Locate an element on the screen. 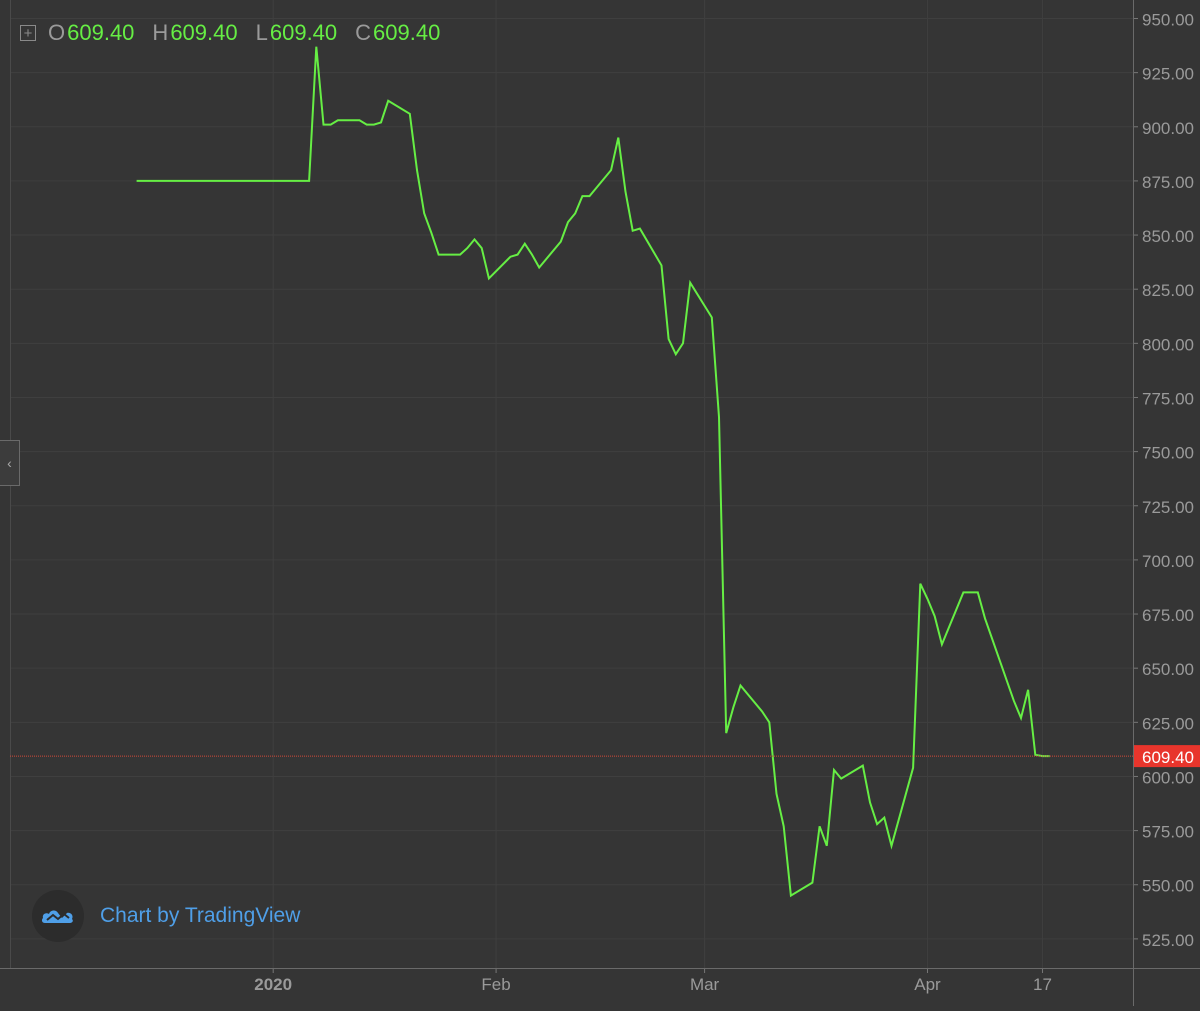 This screenshot has height=1011, width=1200. y-tick-label: 650.00 is located at coordinates (1168, 669).